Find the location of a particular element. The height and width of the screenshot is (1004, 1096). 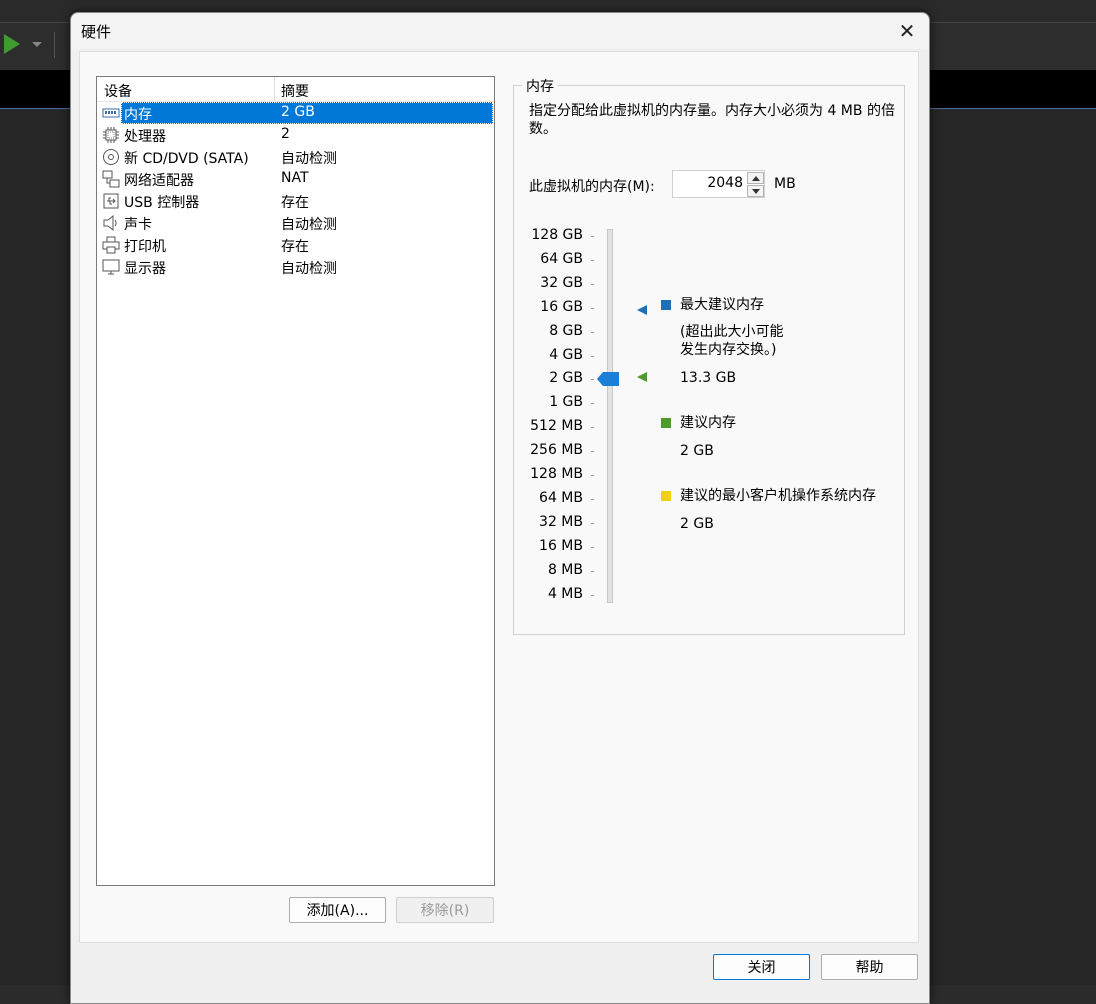

scale-tick-label: 64 MB is located at coordinates (561, 497).